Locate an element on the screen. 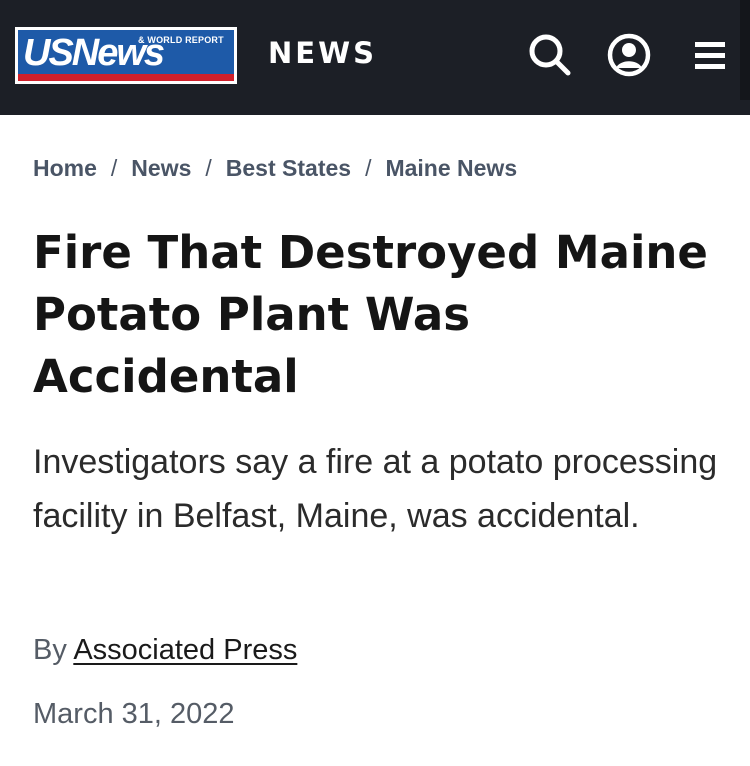 Image resolution: width=750 pixels, height=766 pixels. account-icon is located at coordinates (629, 55).